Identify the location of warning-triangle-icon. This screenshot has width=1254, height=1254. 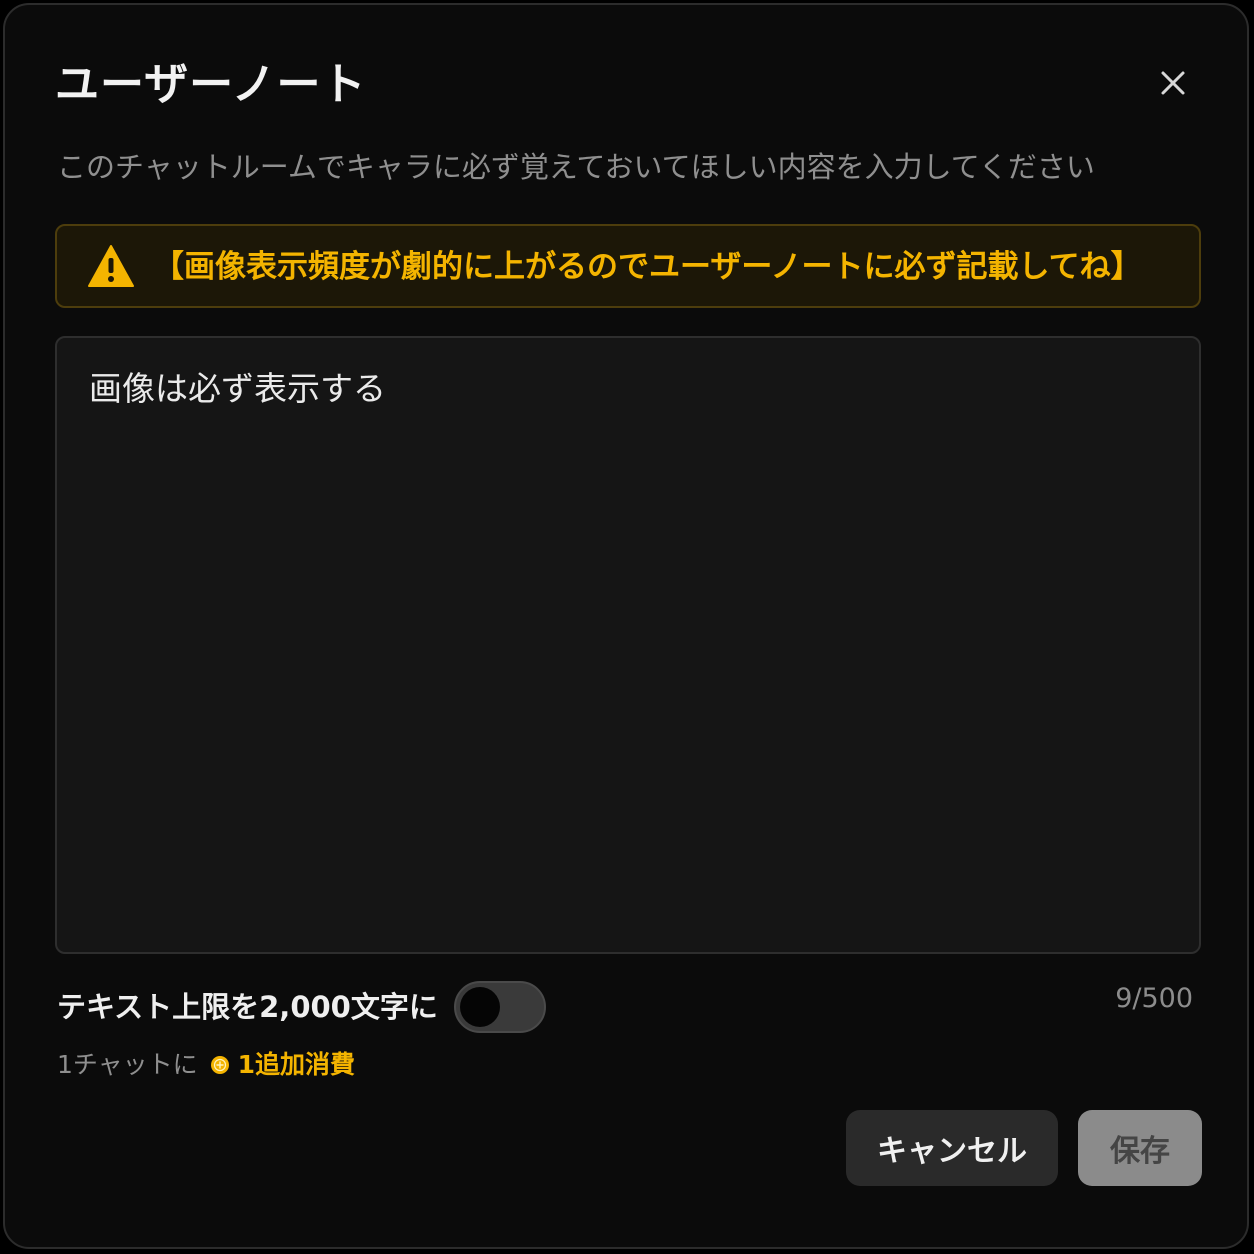
(111, 266).